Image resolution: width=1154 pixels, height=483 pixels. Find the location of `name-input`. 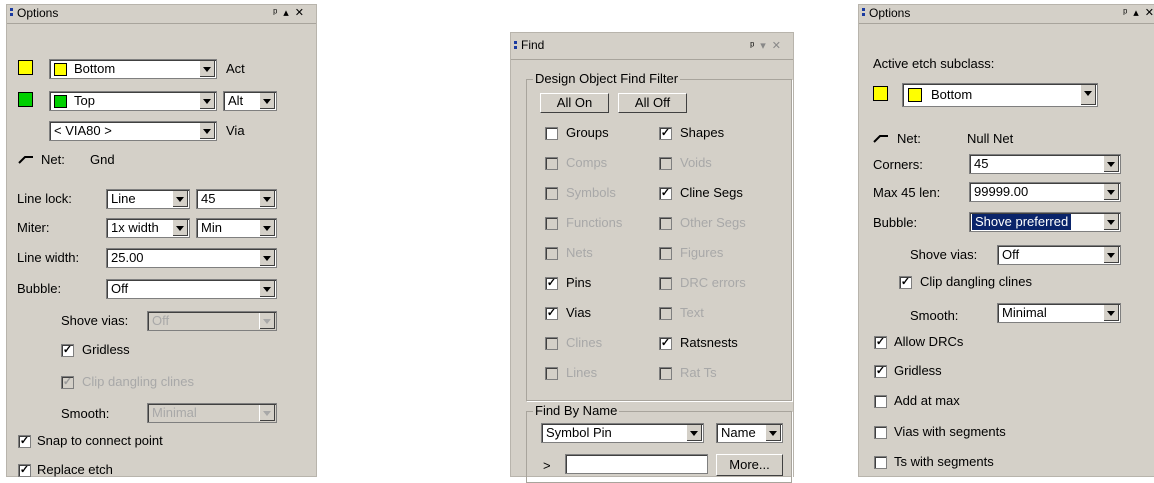

name-input is located at coordinates (636, 464).